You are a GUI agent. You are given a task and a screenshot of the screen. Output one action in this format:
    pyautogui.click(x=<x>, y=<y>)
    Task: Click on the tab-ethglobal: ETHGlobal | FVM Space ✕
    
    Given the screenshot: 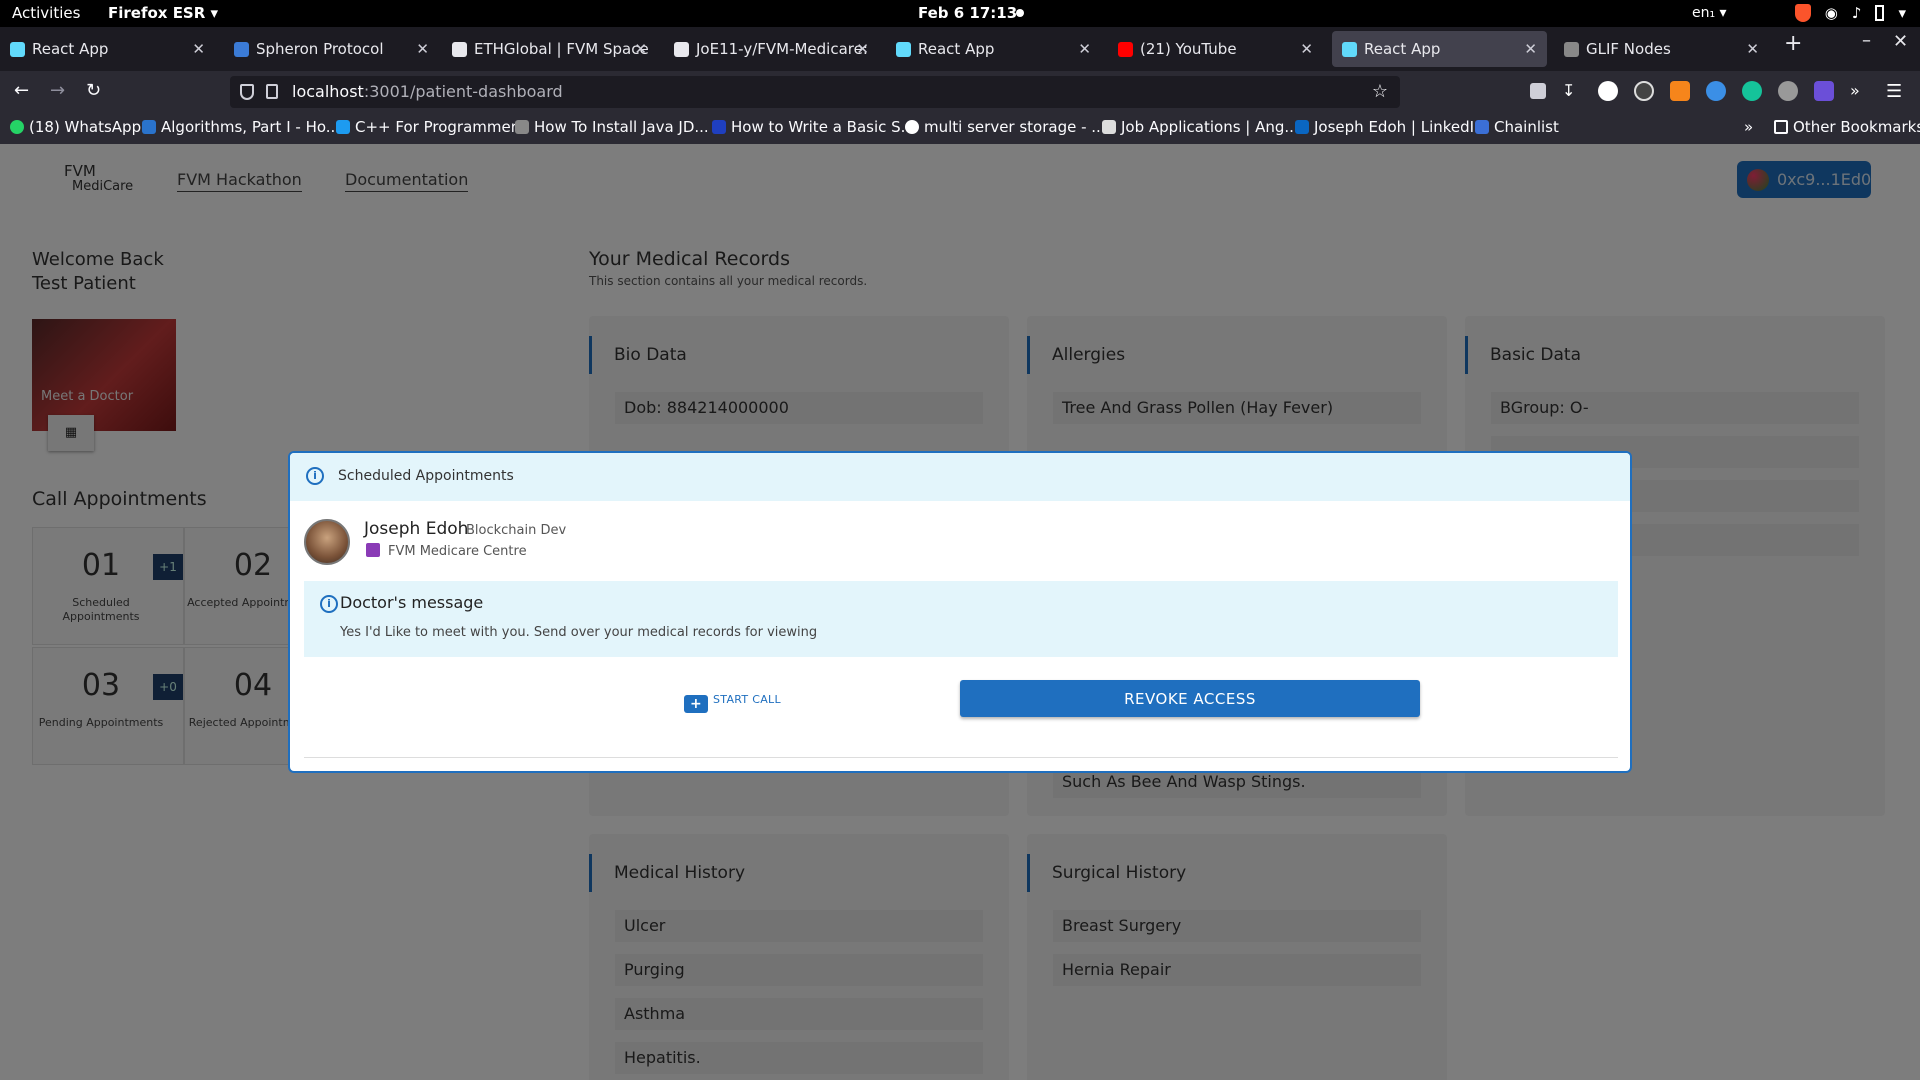 What is the action you would take?
    pyautogui.click(x=549, y=49)
    